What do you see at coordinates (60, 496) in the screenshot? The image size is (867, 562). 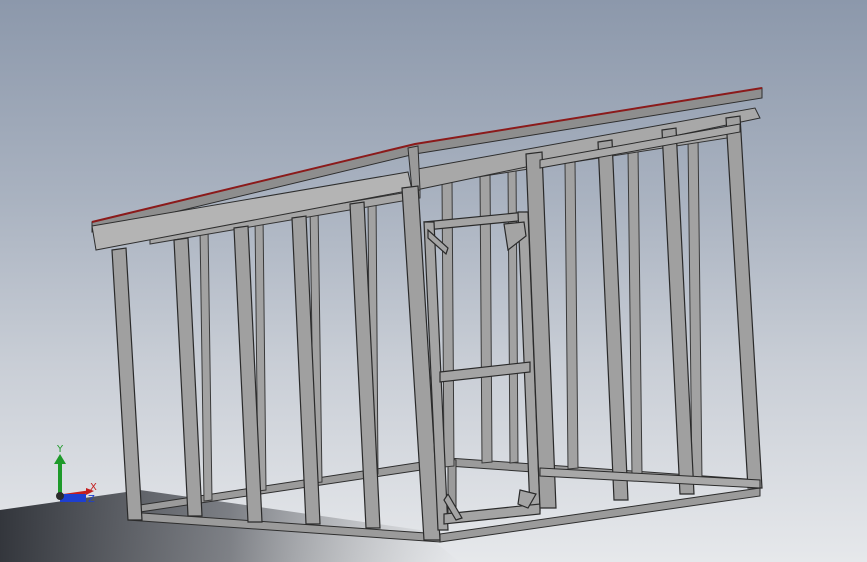 I see `triad-origin` at bounding box center [60, 496].